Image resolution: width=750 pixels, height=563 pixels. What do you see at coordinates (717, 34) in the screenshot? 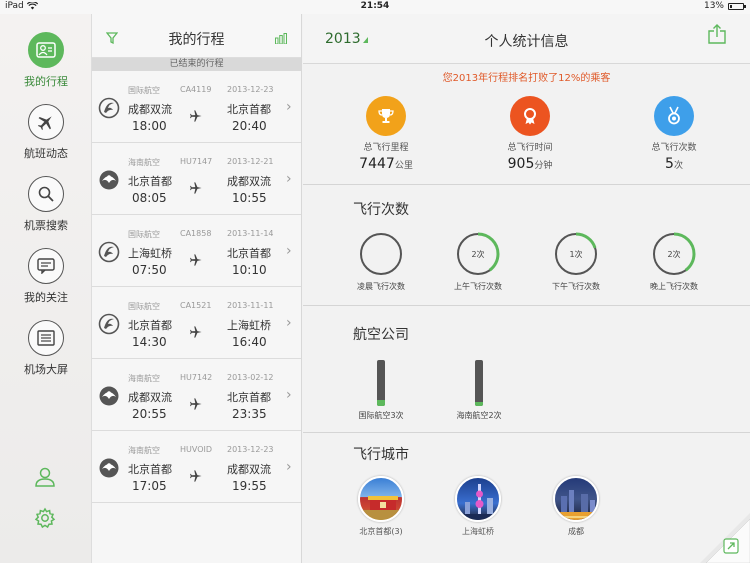
I see `share-icon` at bounding box center [717, 34].